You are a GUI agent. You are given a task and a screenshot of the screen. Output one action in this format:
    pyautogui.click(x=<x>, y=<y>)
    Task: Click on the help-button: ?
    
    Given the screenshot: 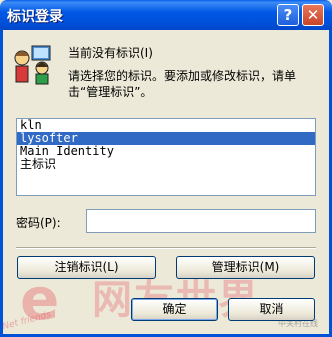 What is the action you would take?
    pyautogui.click(x=288, y=15)
    